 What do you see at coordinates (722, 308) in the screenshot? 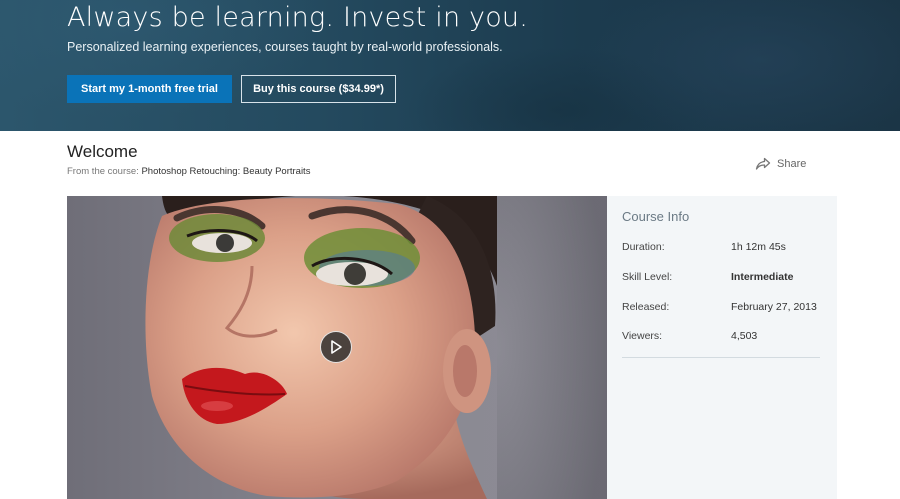
I see `info-row-released: Released: February 27, 2013` at bounding box center [722, 308].